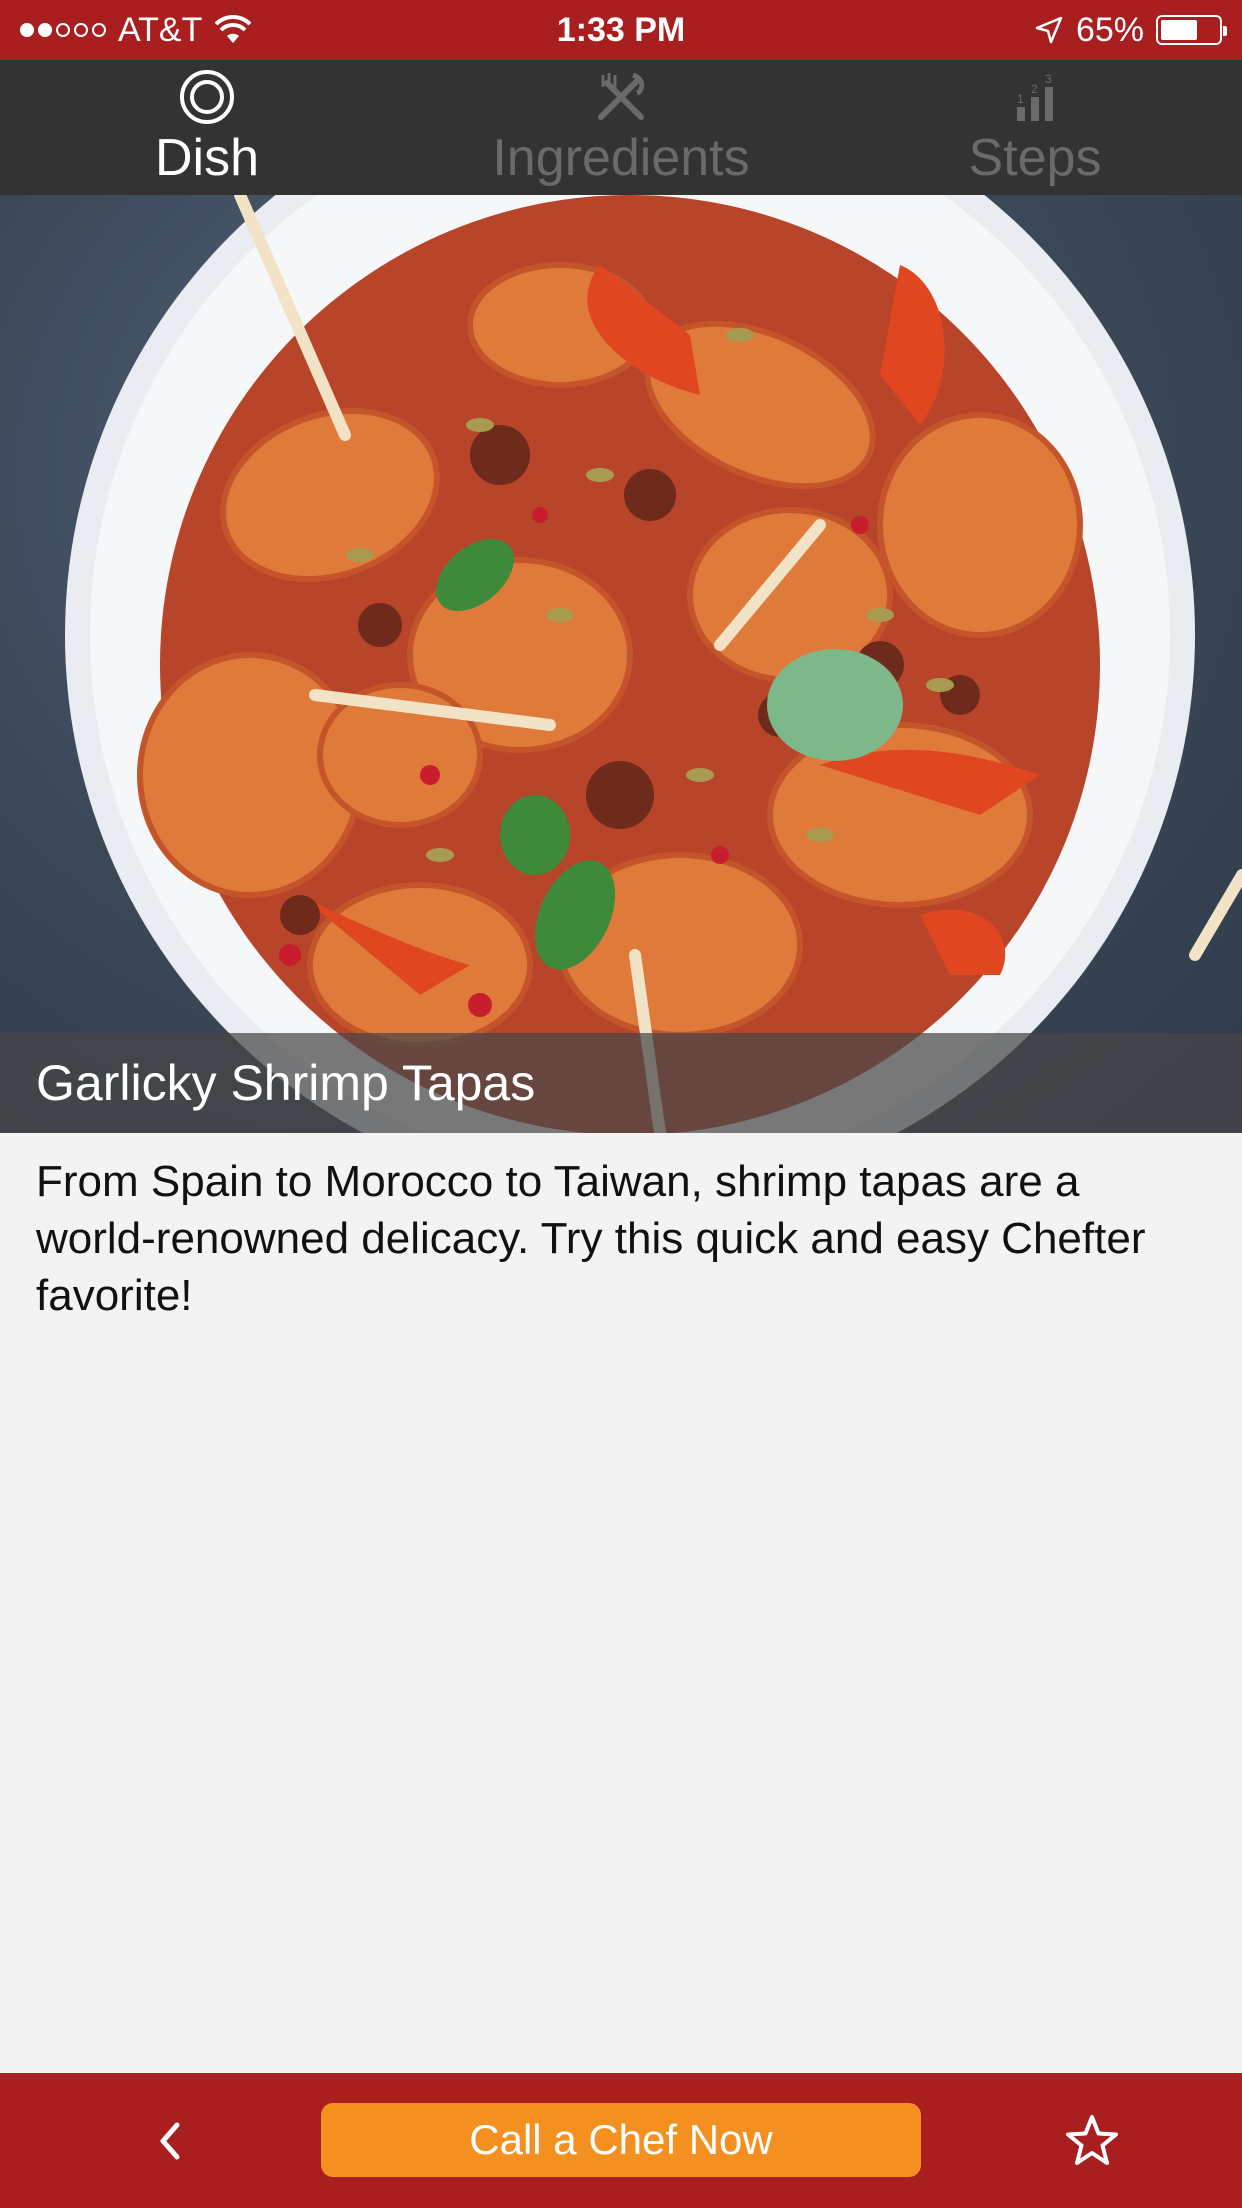 This screenshot has width=1242, height=2208. I want to click on svg-text: 1, so click(1020, 99).